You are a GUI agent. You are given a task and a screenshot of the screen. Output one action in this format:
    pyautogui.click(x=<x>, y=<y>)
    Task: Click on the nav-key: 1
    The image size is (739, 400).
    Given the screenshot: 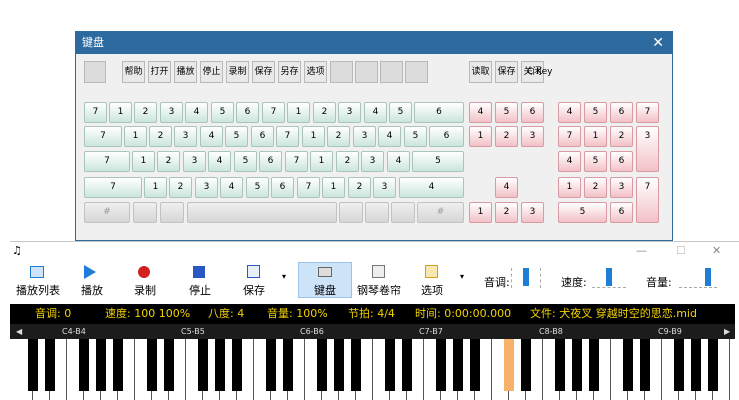 What is the action you would take?
    pyautogui.click(x=480, y=136)
    